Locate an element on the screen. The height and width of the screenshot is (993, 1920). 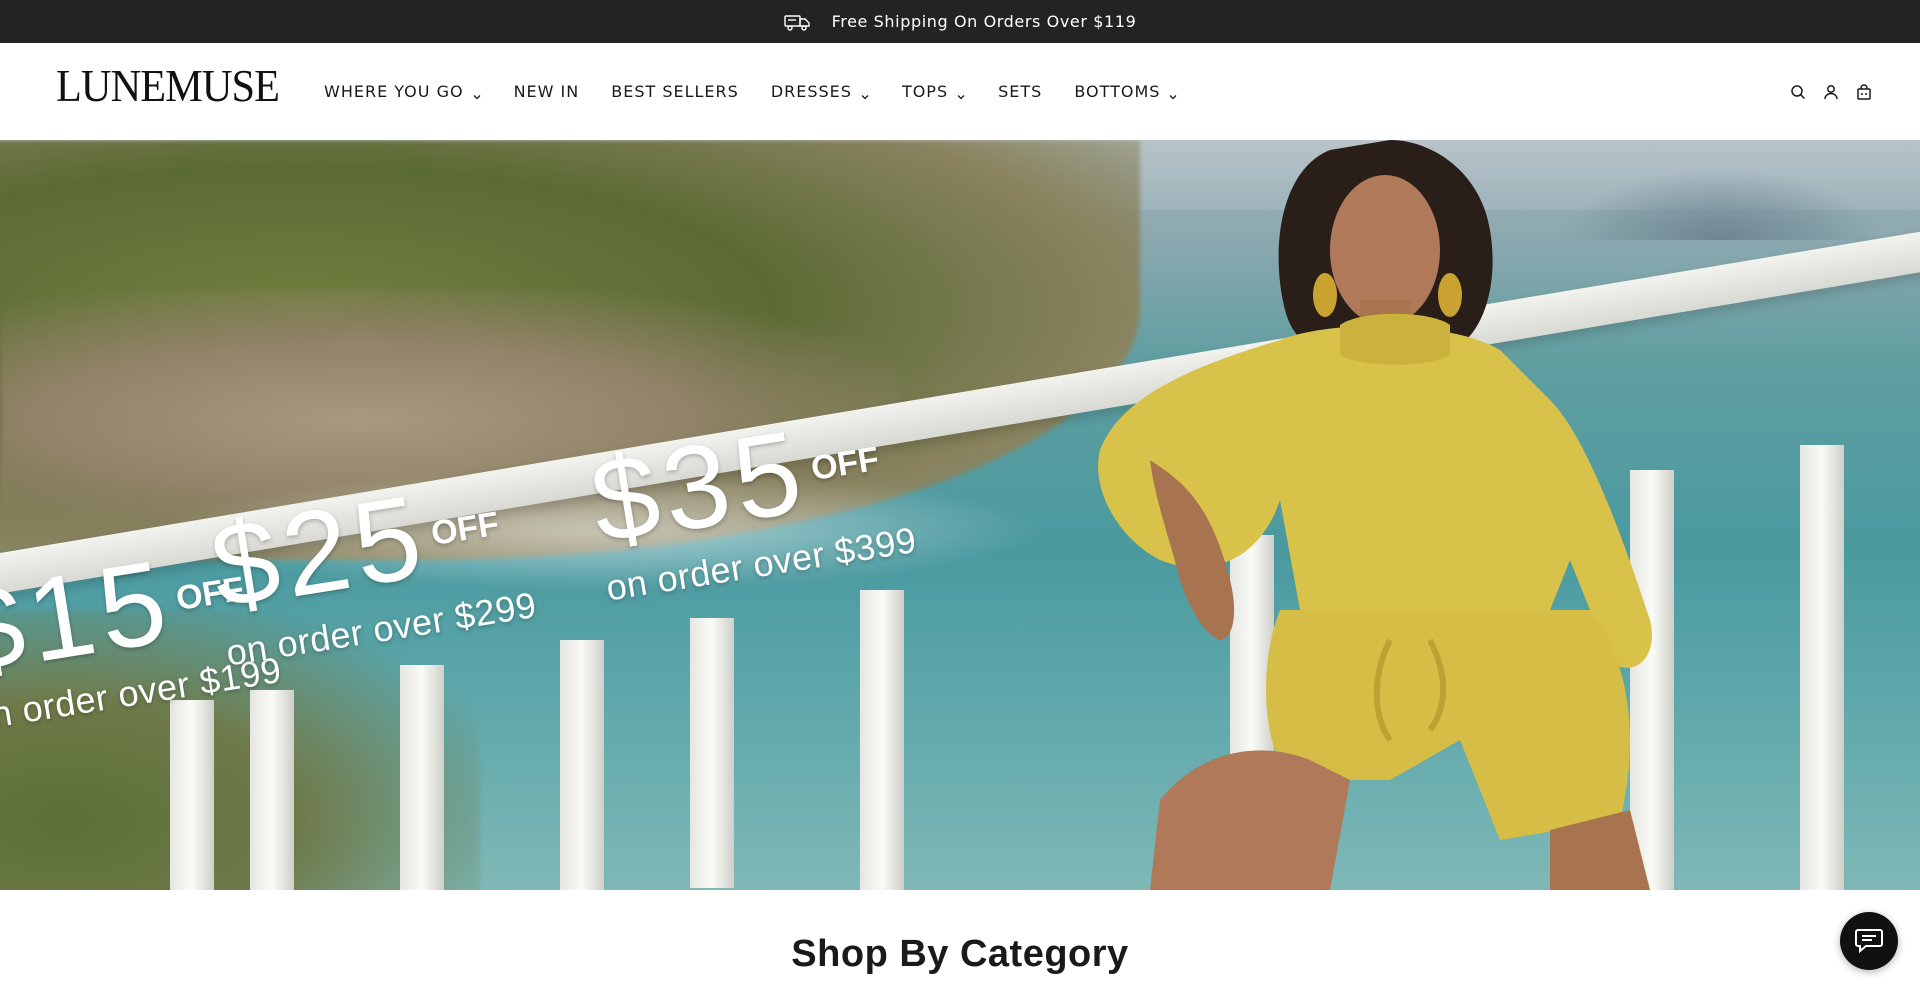
nav-item-label: BEST SELLERS is located at coordinates (675, 91).